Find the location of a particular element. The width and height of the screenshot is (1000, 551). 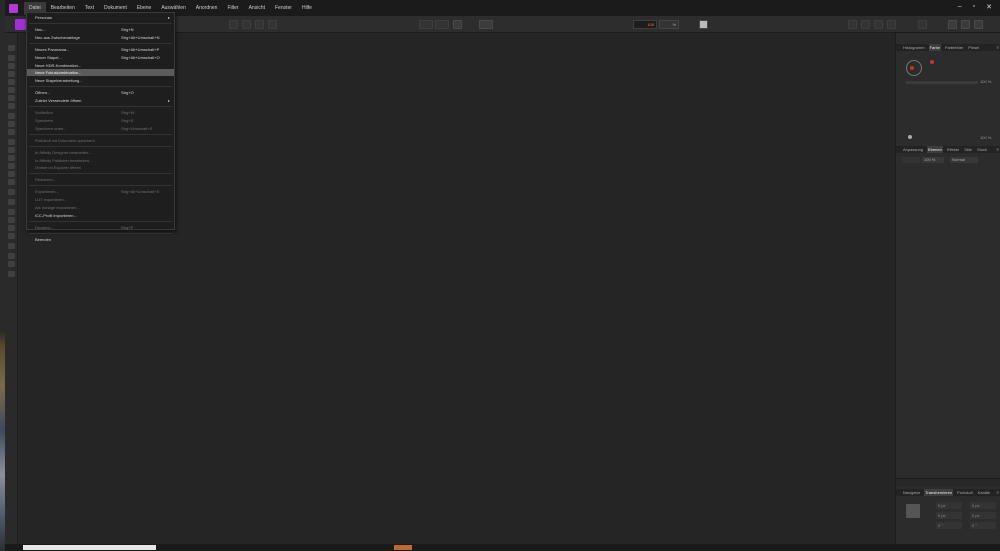

photo-persona-icon is located at coordinates (20, 24).